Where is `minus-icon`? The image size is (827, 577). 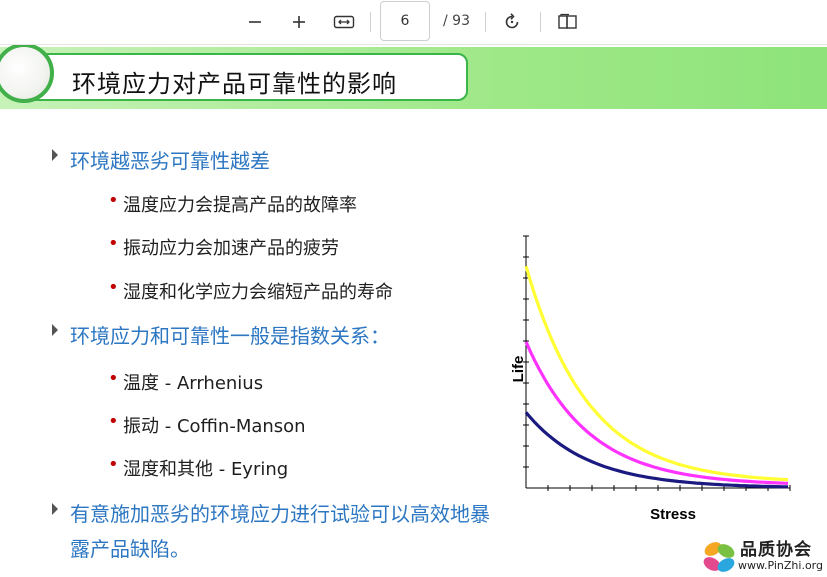 minus-icon is located at coordinates (255, 22).